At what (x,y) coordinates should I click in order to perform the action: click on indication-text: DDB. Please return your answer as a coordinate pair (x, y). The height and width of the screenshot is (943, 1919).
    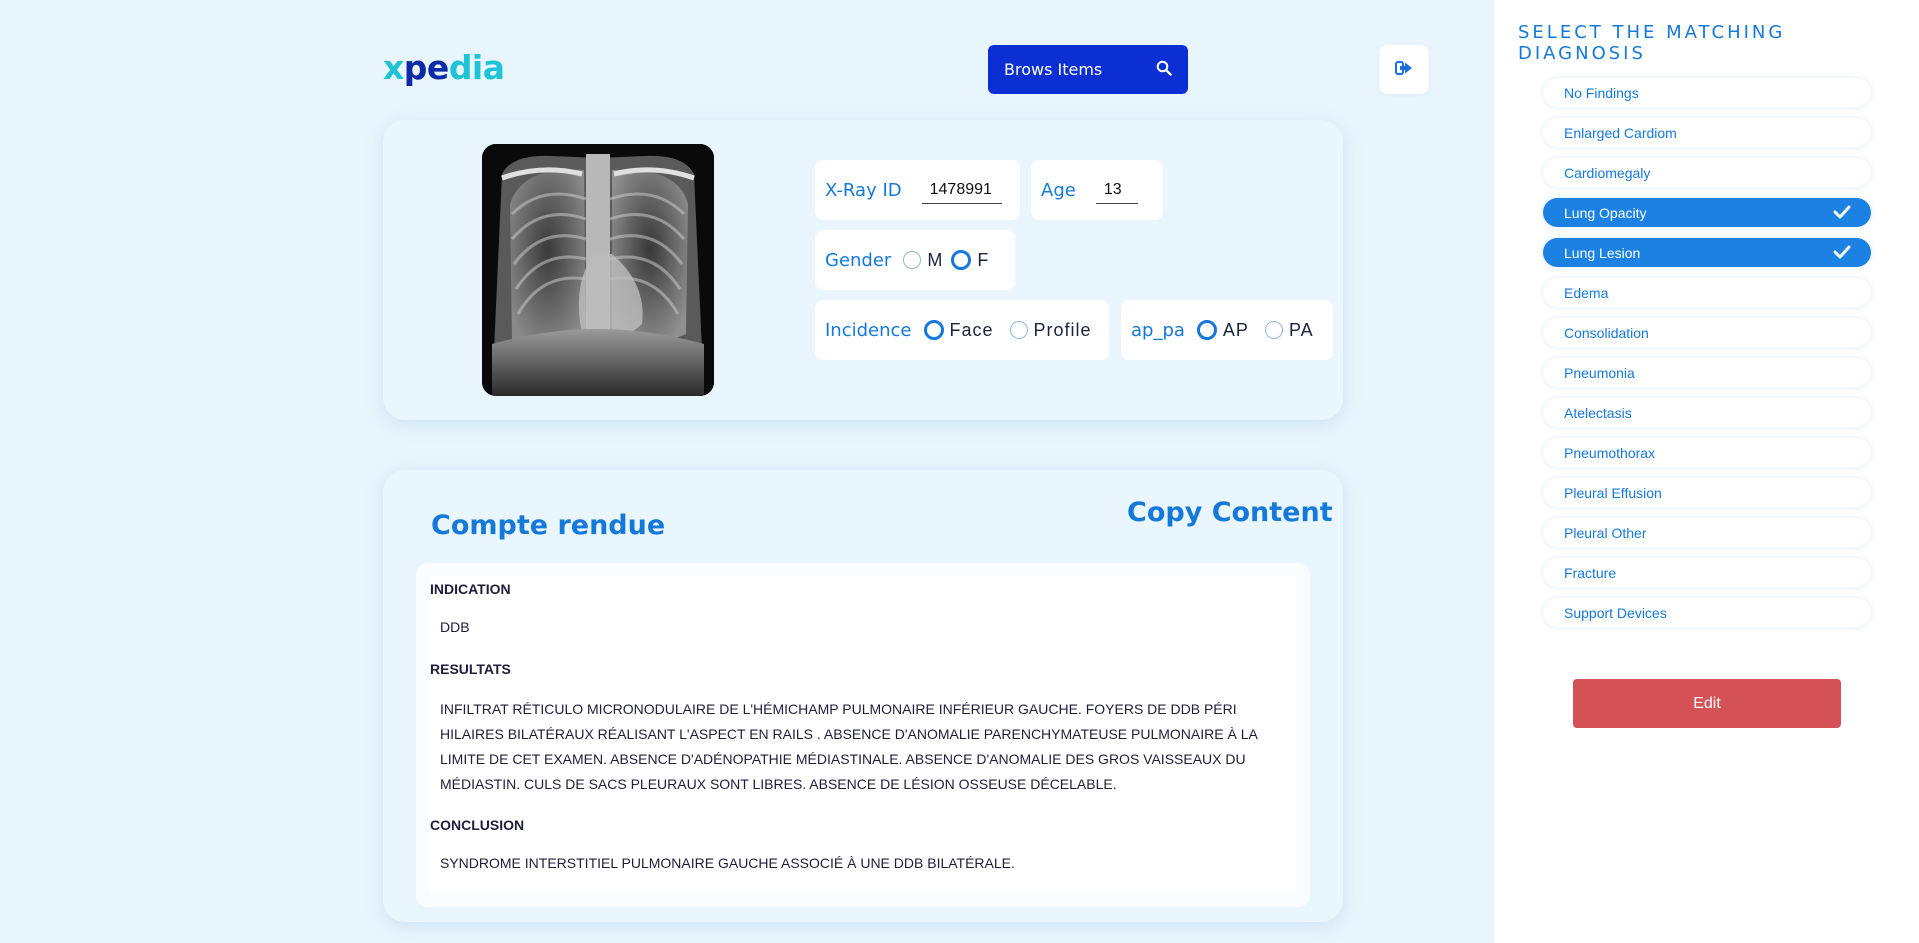
    Looking at the image, I should click on (455, 627).